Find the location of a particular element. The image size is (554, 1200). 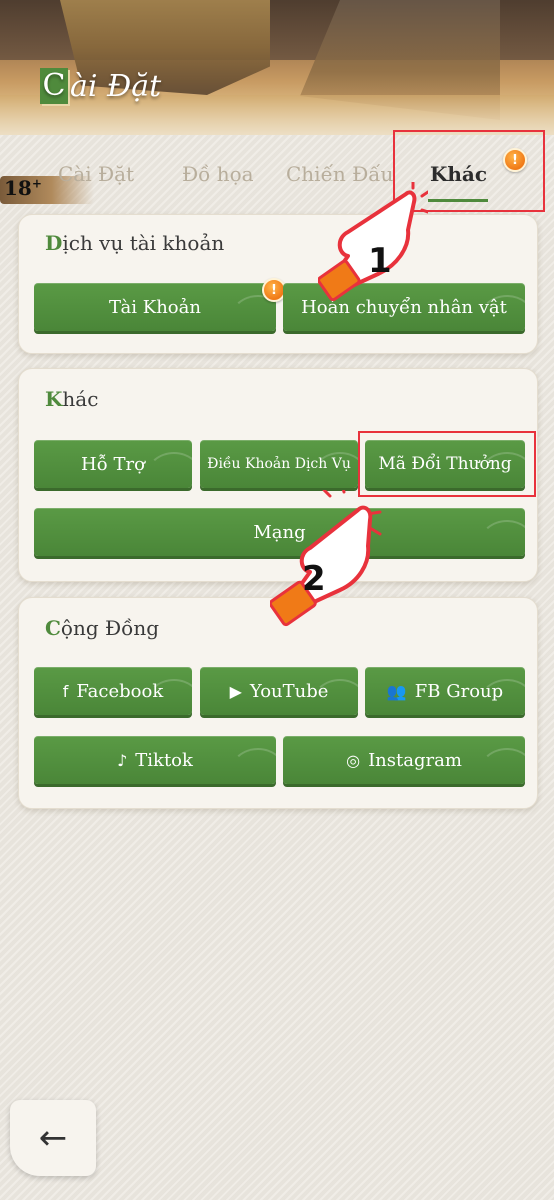

youtube-icon: ▶ is located at coordinates (235, 691).